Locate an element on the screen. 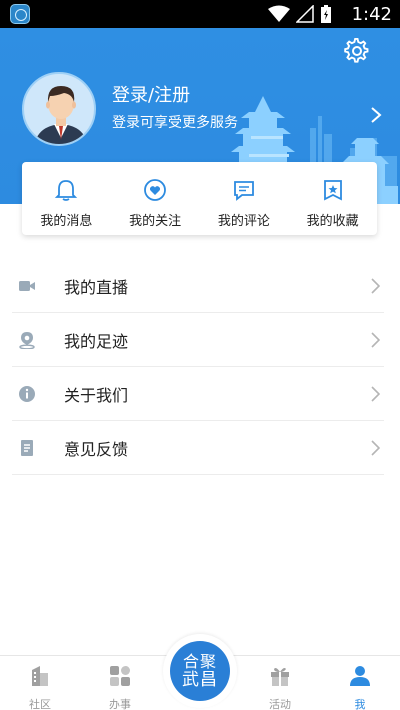 The image size is (400, 710). my-favorites-label: 我的收藏 is located at coordinates (332, 221).